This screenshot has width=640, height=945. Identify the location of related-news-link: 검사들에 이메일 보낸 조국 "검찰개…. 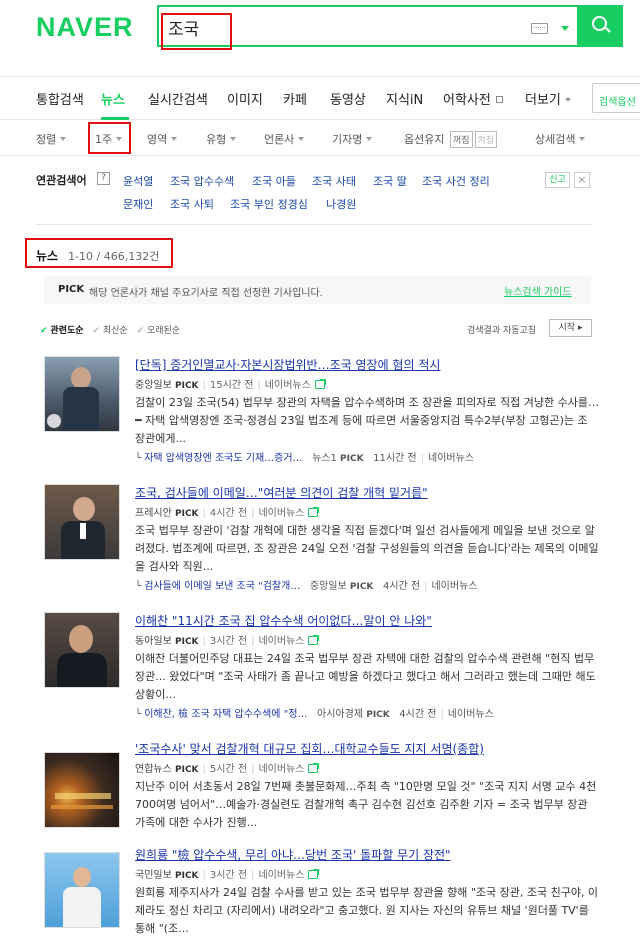
(222, 586).